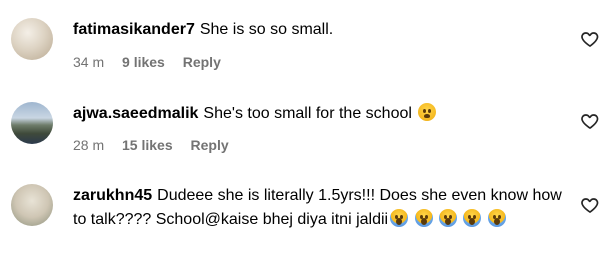 The width and height of the screenshot is (609, 260). I want to click on timestamp: 34 m, so click(89, 62).